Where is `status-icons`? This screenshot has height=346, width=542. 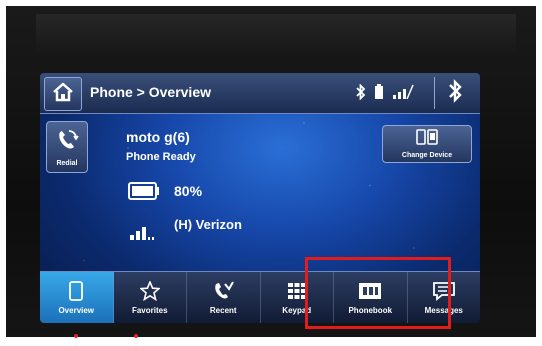
status-icons is located at coordinates (385, 94).